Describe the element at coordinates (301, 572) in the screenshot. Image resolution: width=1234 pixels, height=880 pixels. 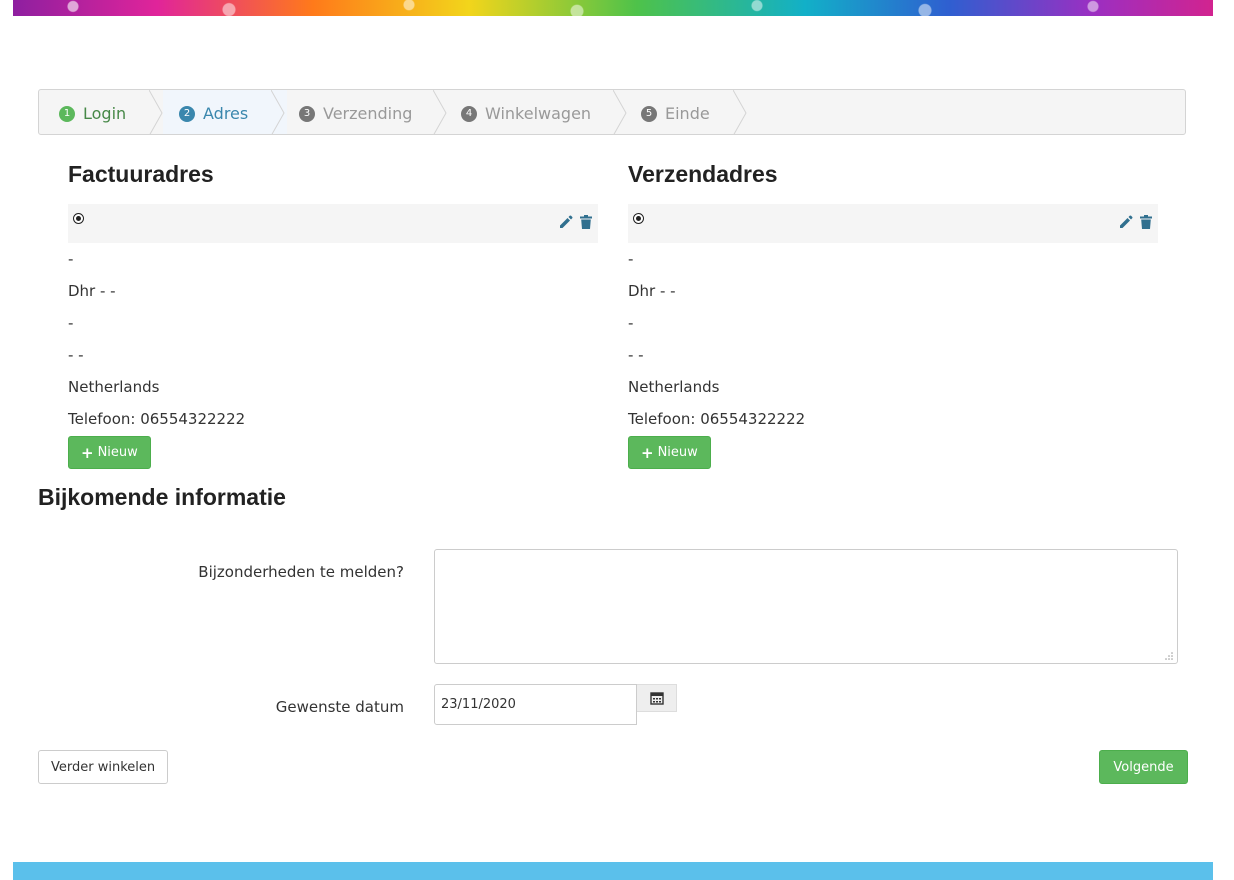
I see `remarks-label: Bijzonderheden te melden?` at that location.